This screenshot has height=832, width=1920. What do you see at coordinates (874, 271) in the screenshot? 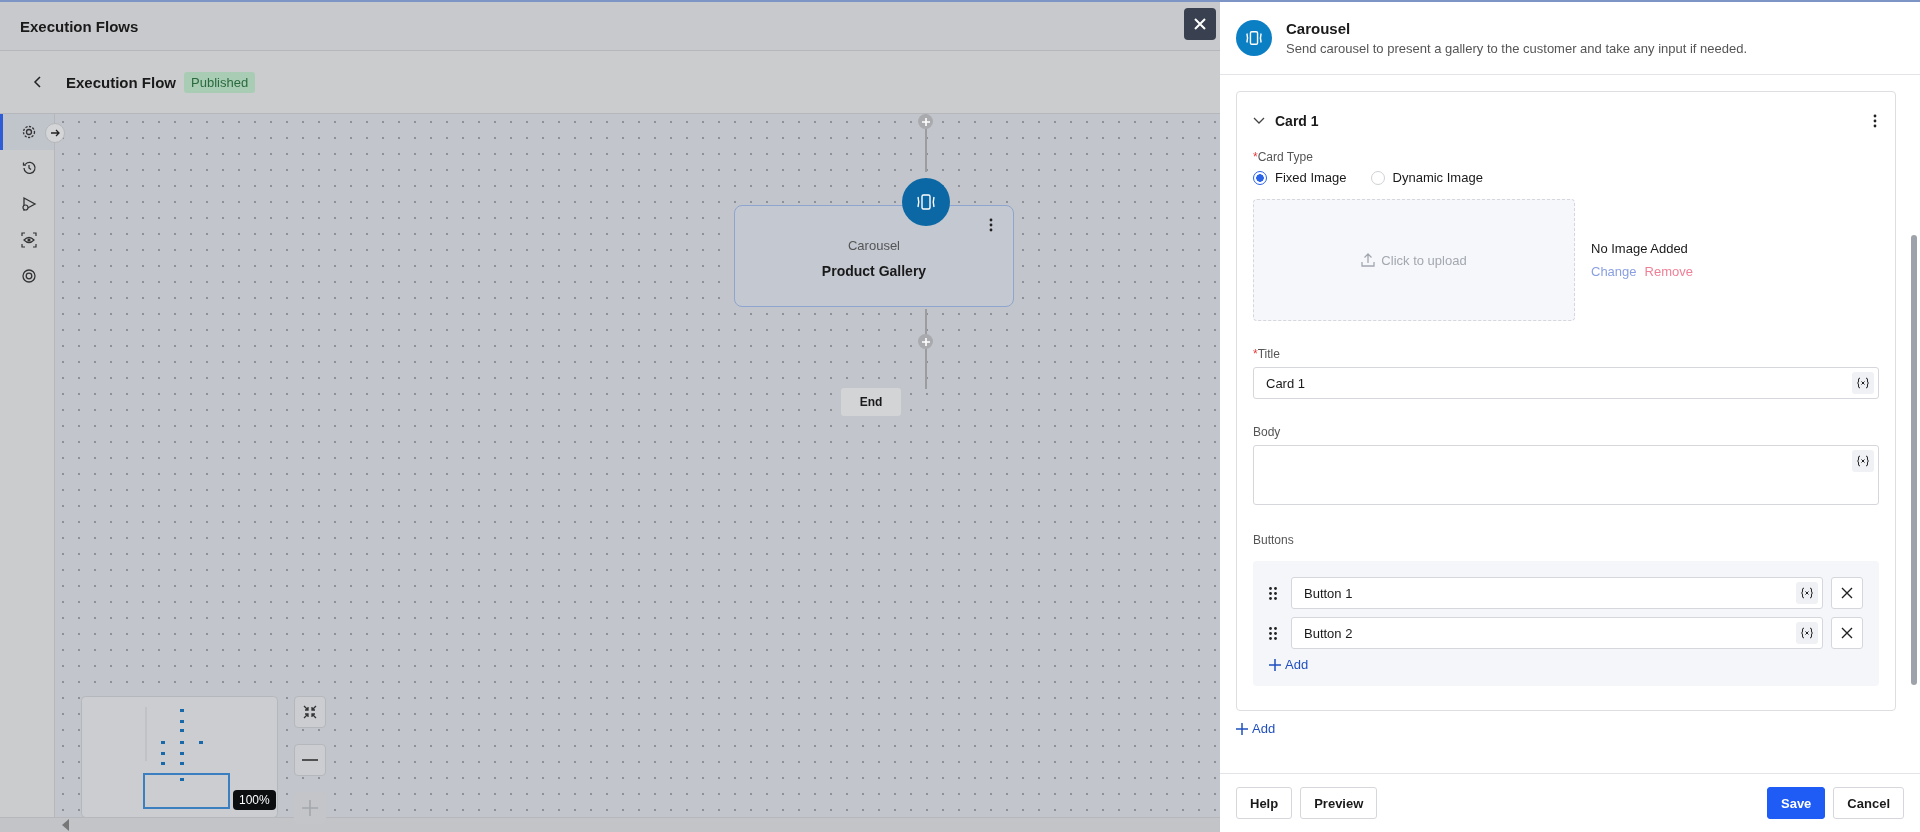
I see `node-name: Product Gallery` at bounding box center [874, 271].